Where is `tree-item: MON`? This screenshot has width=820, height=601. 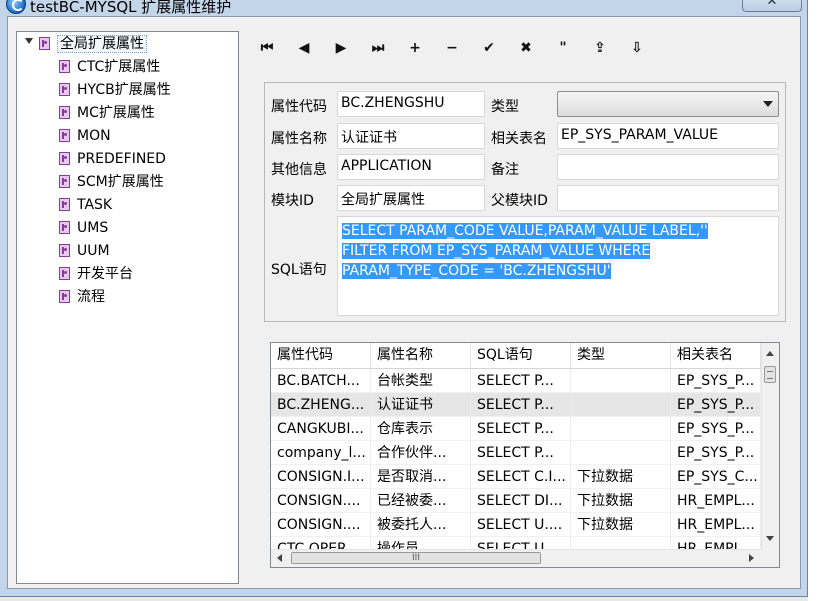 tree-item: MON is located at coordinates (85, 136).